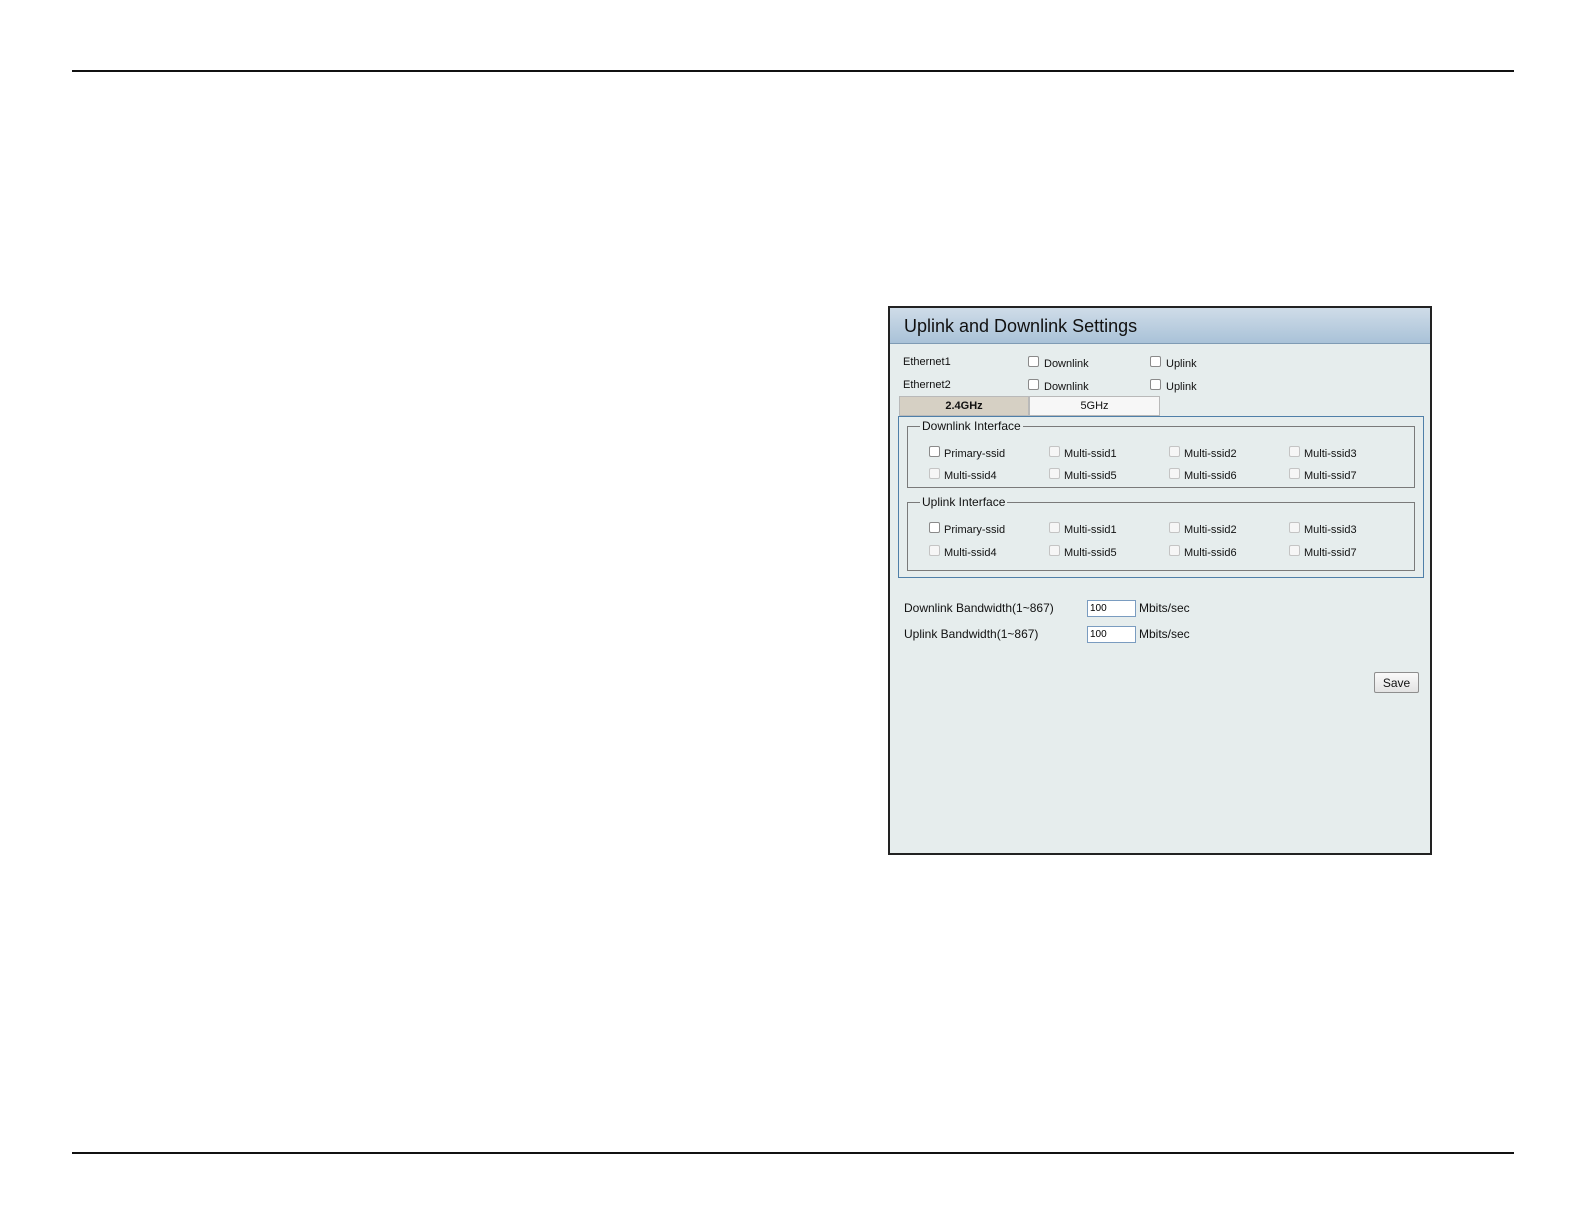  I want to click on downlink-multi-ssid7-label: Multi-ssid7, so click(1330, 476).